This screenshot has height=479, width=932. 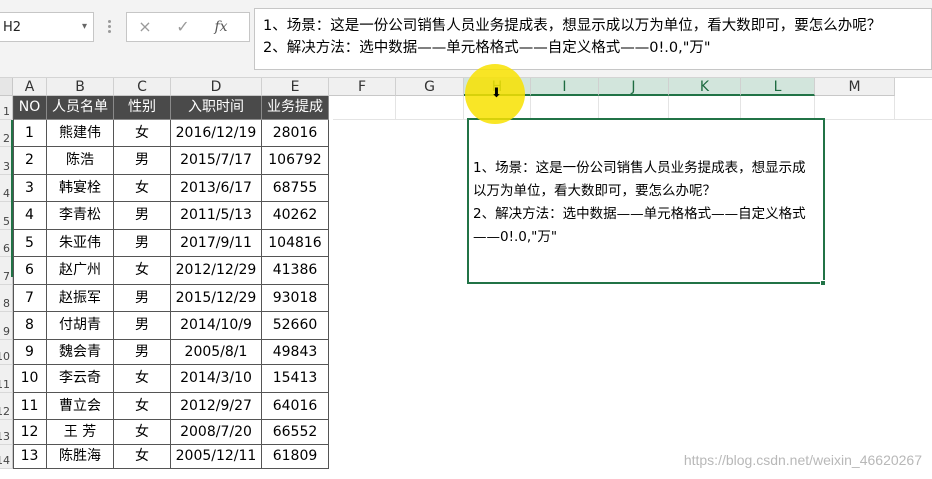 I want to click on row-header-10: 10, so click(x=6, y=352).